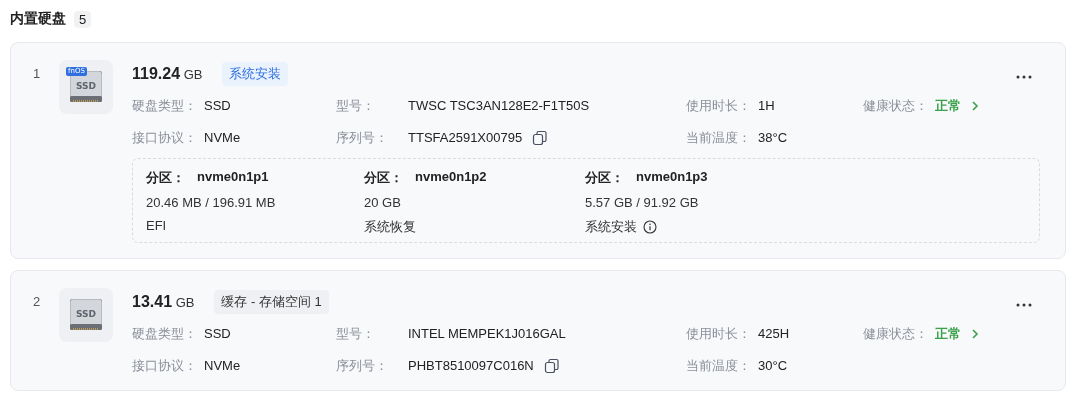 This screenshot has width=1080, height=404. Describe the element at coordinates (271, 302) in the screenshot. I see `disk-tag: 缓存 - 存储空间 1` at that location.